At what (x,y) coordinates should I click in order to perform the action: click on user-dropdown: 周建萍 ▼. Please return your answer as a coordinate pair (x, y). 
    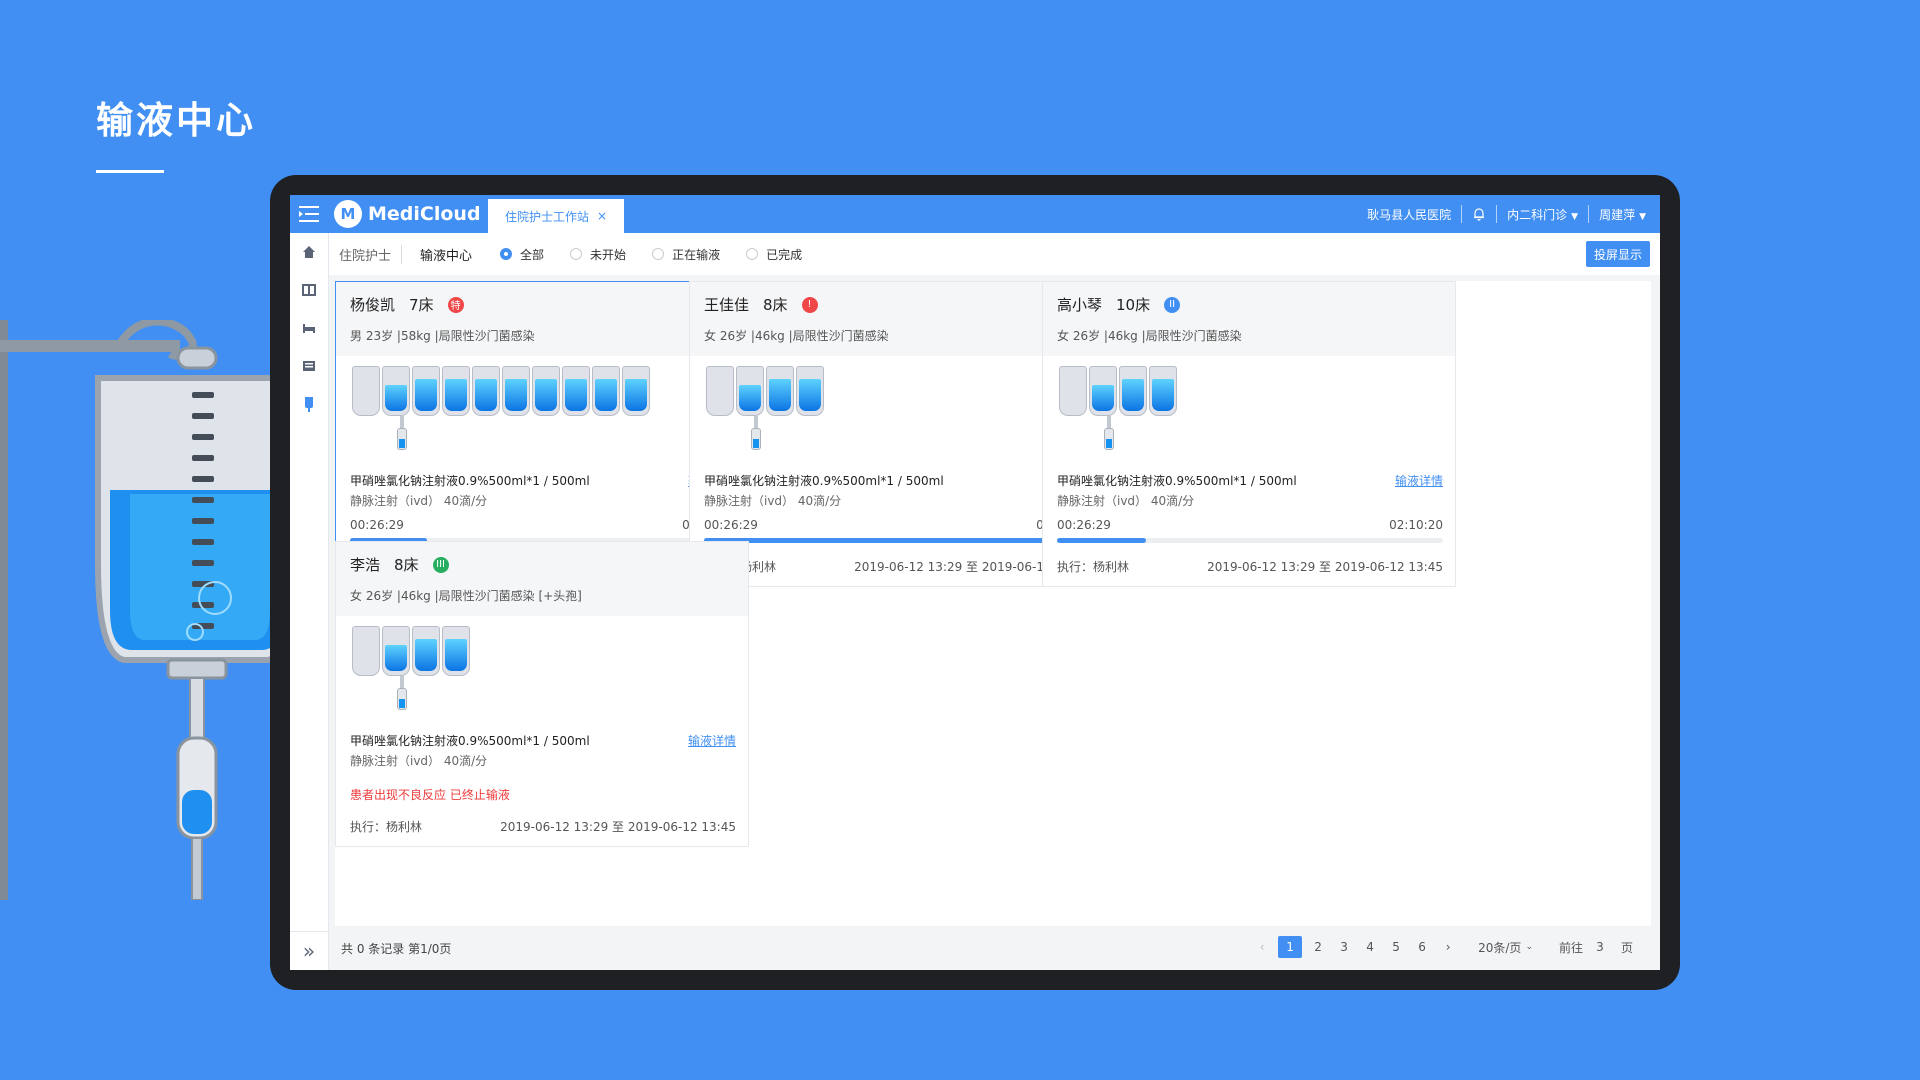
    Looking at the image, I should click on (1622, 214).